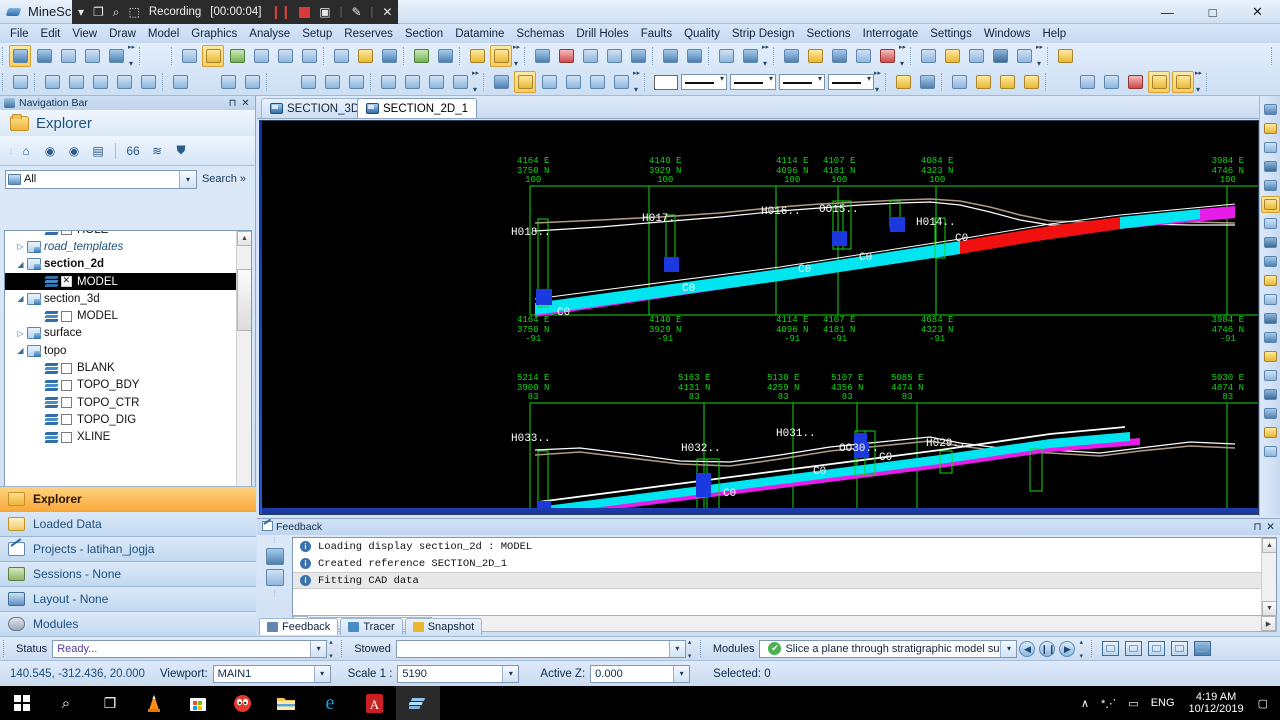  What do you see at coordinates (851, 82) in the screenshot?
I see `linepattern-combo` at bounding box center [851, 82].